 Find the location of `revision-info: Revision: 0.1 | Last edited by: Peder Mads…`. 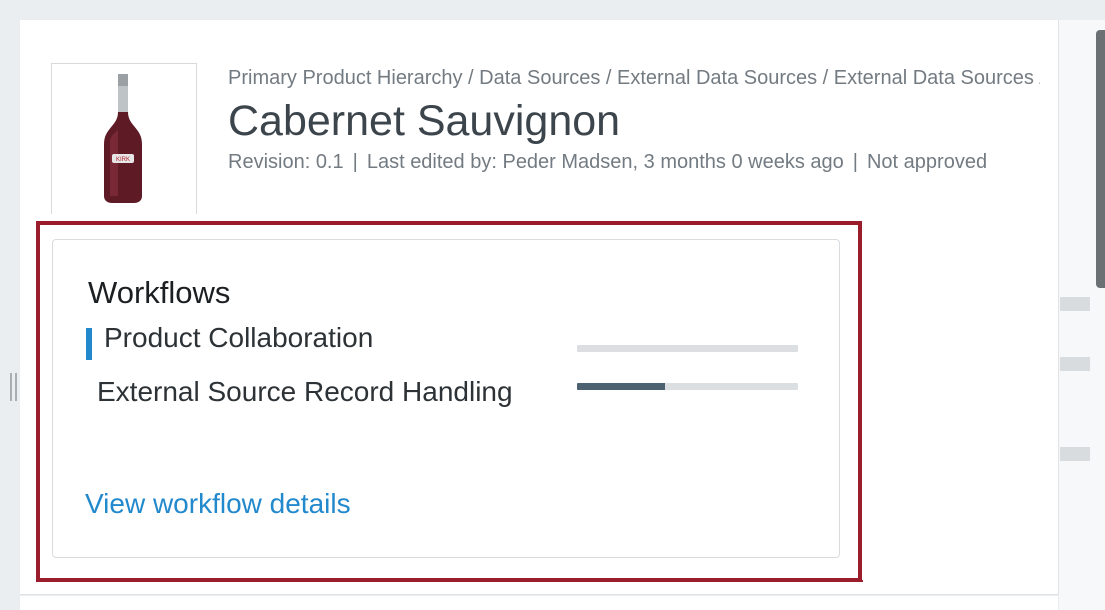

revision-info: Revision: 0.1 | Last edited by: Peder Mads… is located at coordinates (634, 162).